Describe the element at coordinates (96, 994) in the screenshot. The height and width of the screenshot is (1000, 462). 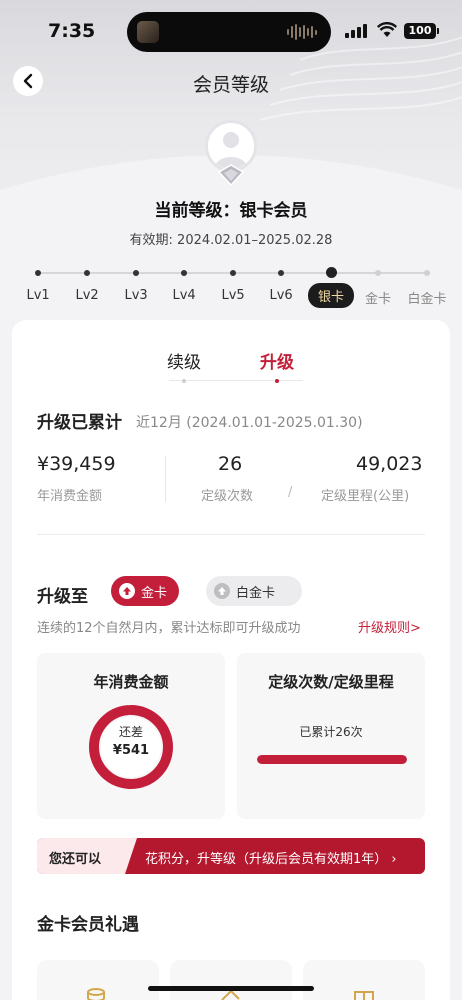
I see `coins-icon` at that location.